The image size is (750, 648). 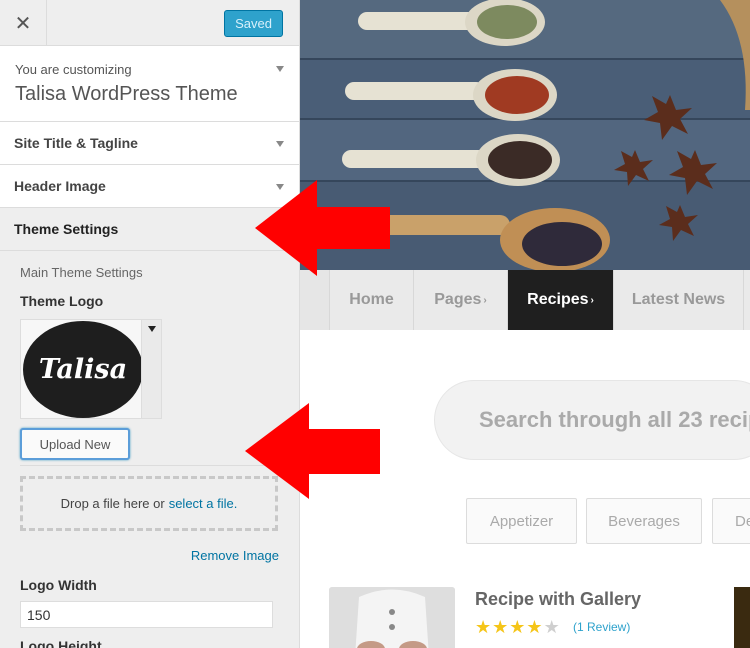 I want to click on saved-button: Saved, so click(x=253, y=23).